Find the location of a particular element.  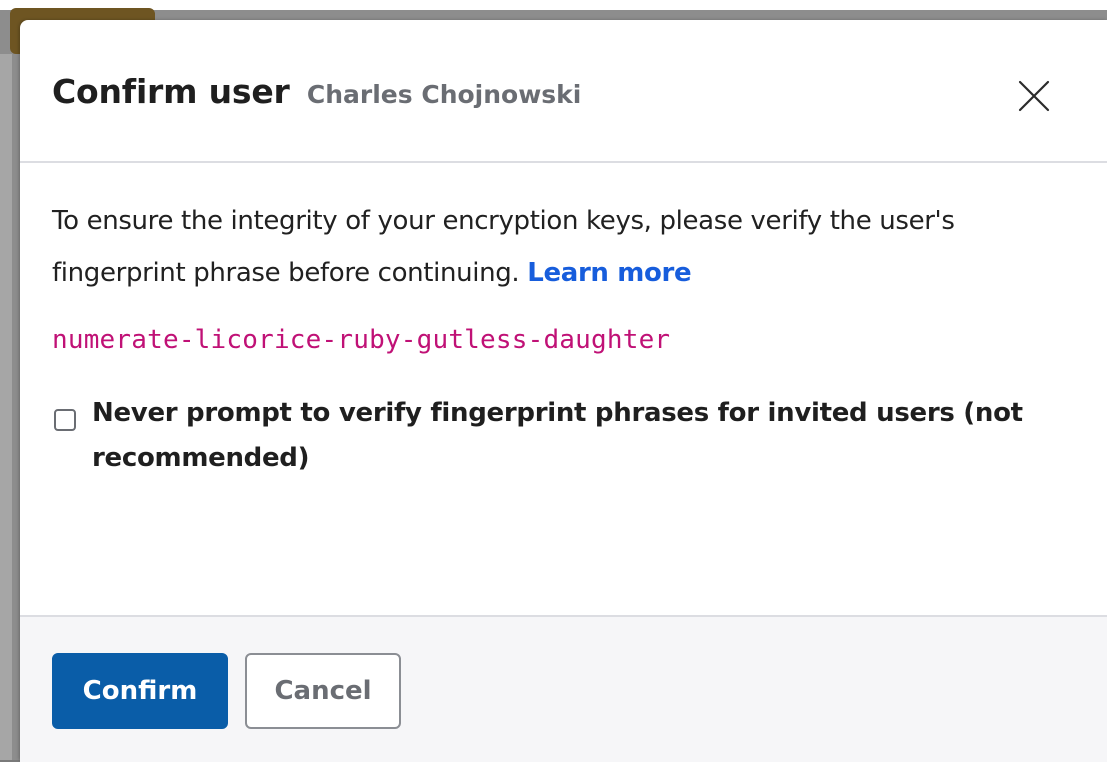

cancel-button: Cancel is located at coordinates (323, 691).